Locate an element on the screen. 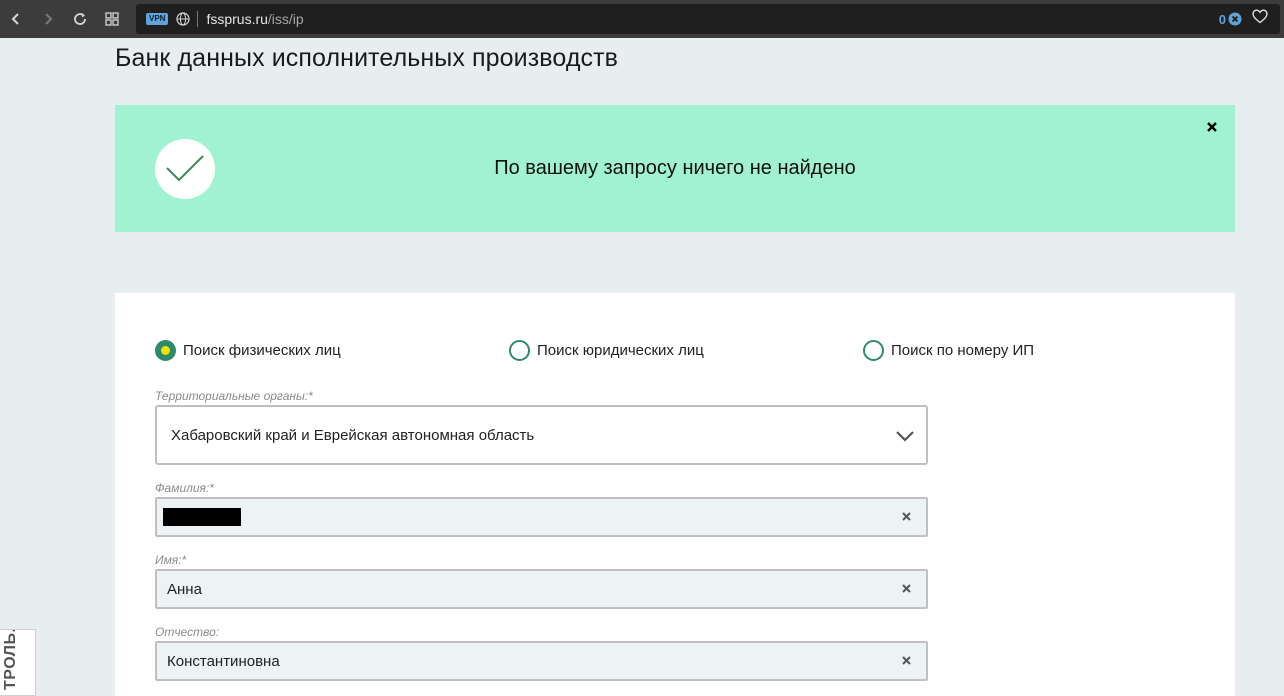  reload-button is located at coordinates (80, 19).